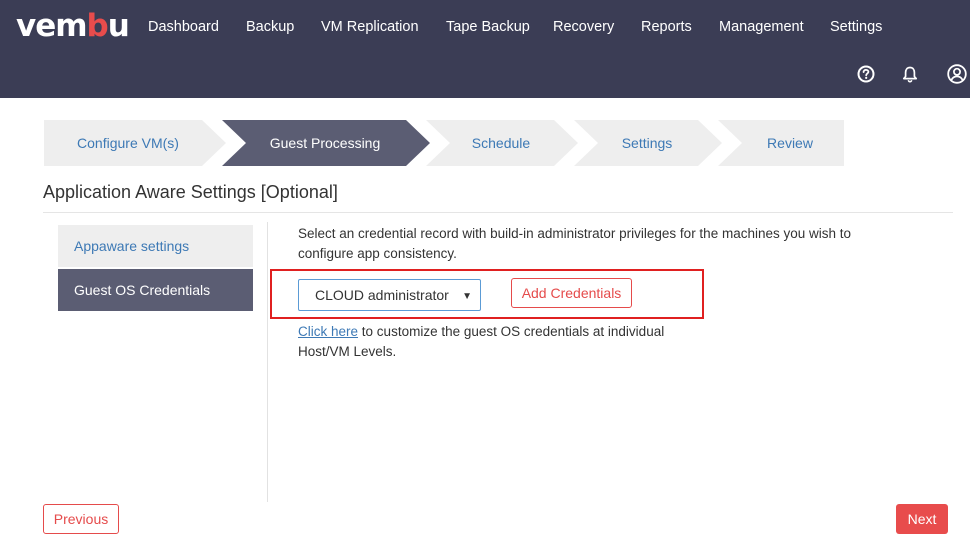 This screenshot has width=970, height=536. What do you see at coordinates (267, 362) in the screenshot?
I see `content-divider` at bounding box center [267, 362].